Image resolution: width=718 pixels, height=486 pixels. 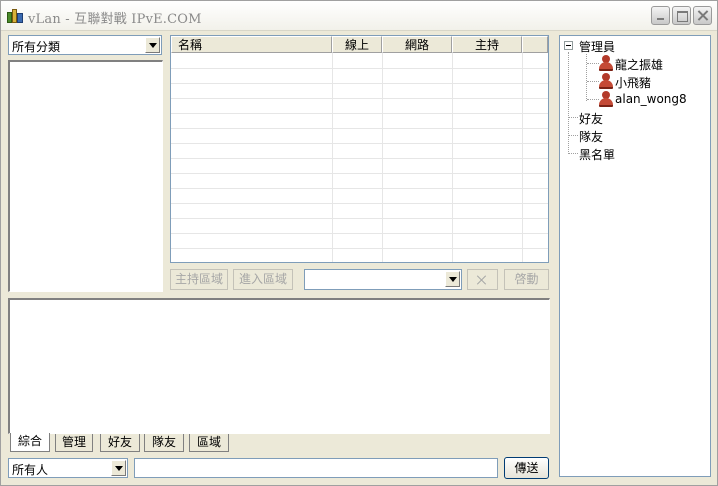 I want to click on tree-group-blacklist: 黑名單, so click(x=597, y=154).